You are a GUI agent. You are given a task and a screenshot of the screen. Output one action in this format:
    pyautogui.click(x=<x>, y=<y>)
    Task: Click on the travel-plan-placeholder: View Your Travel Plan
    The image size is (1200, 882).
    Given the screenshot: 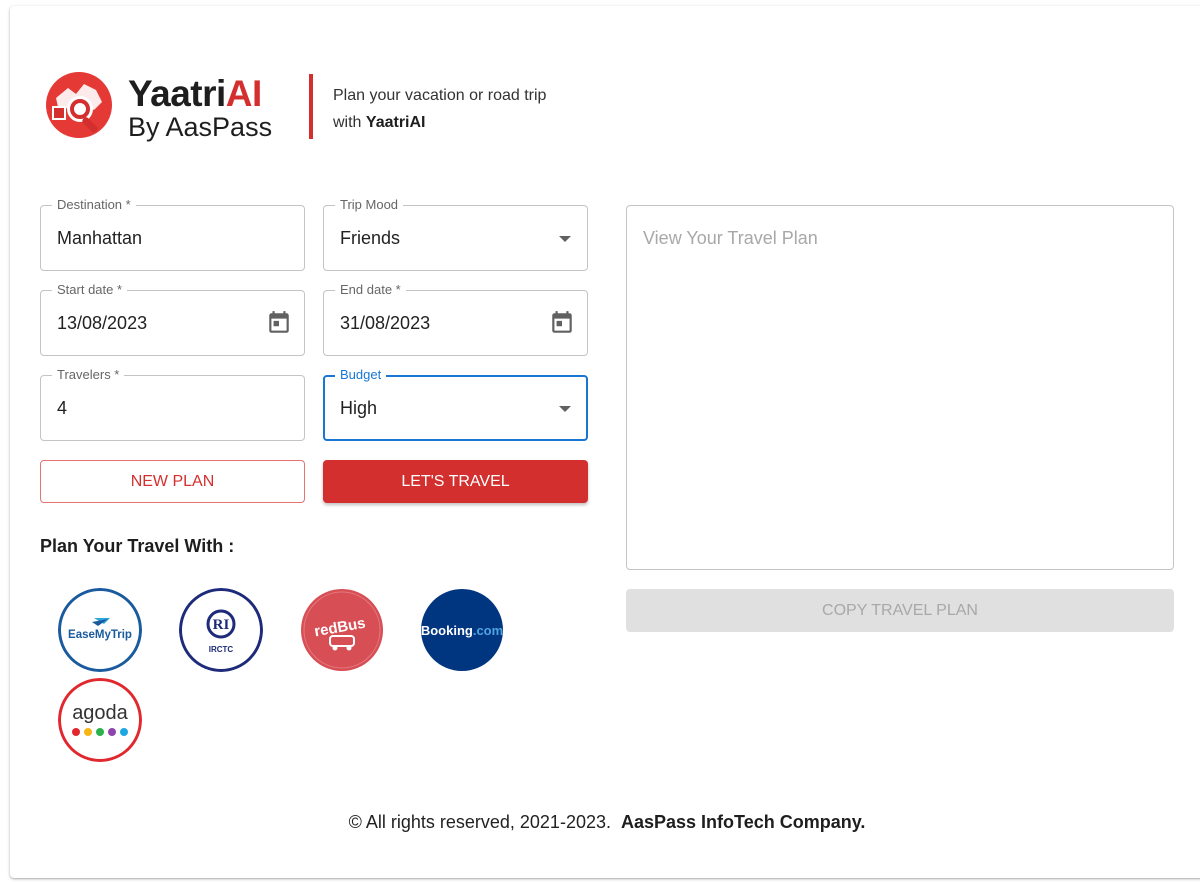 What is the action you would take?
    pyautogui.click(x=730, y=238)
    